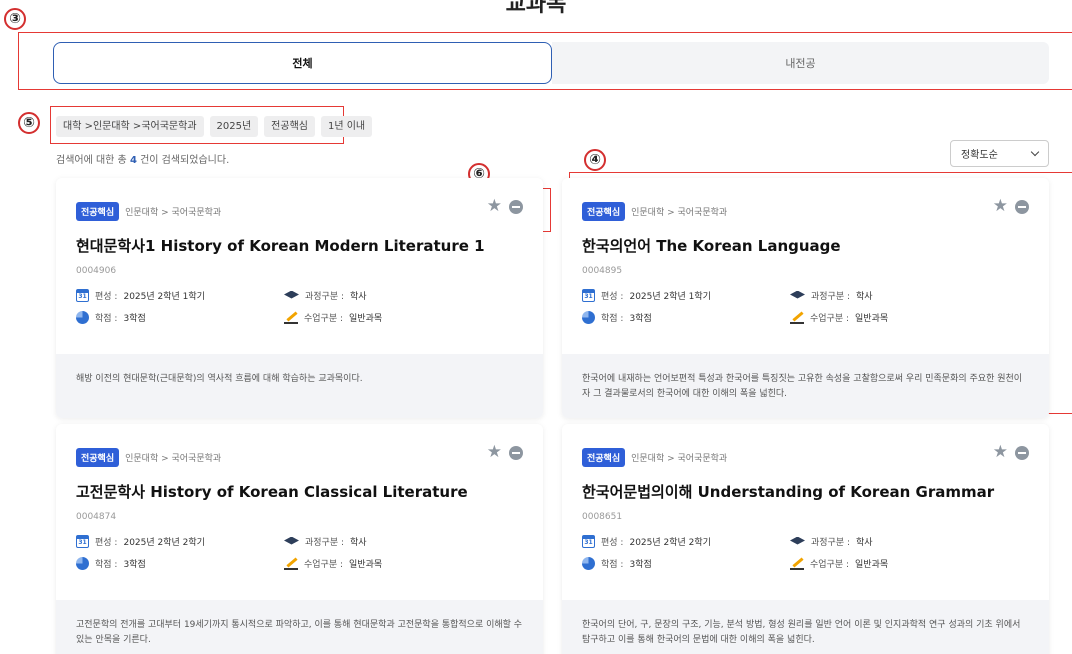  Describe the element at coordinates (234, 126) in the screenshot. I see `filter-chip-year: 2025년` at that location.